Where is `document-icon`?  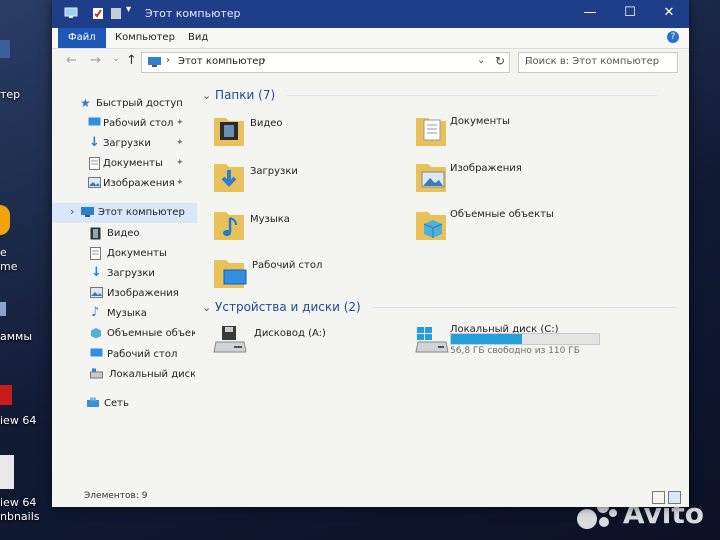 document-icon is located at coordinates (95, 253).